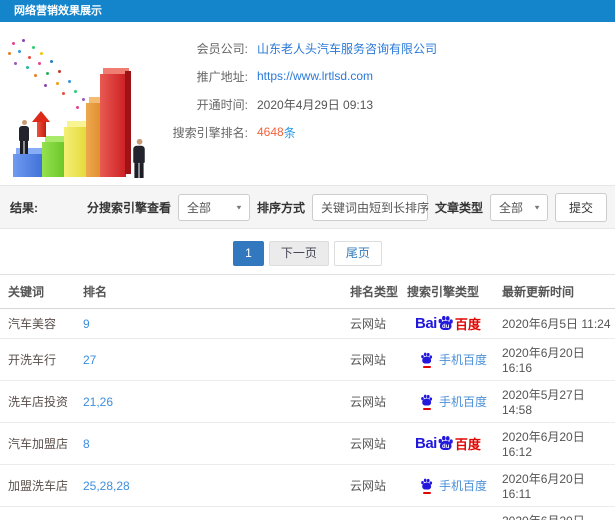 Image resolution: width=615 pixels, height=520 pixels. Describe the element at coordinates (208, 401) in the screenshot. I see `rank-cell: 21,26` at that location.